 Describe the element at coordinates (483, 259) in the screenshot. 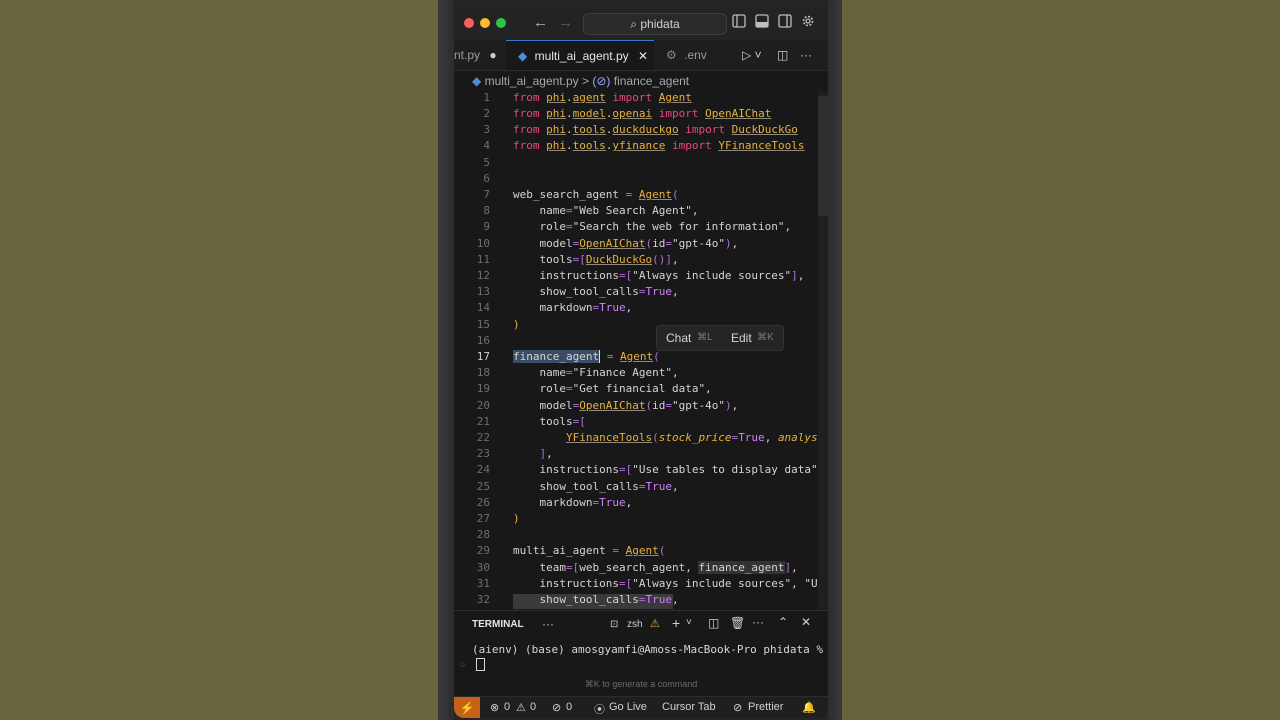

I see `line-number: 11` at that location.